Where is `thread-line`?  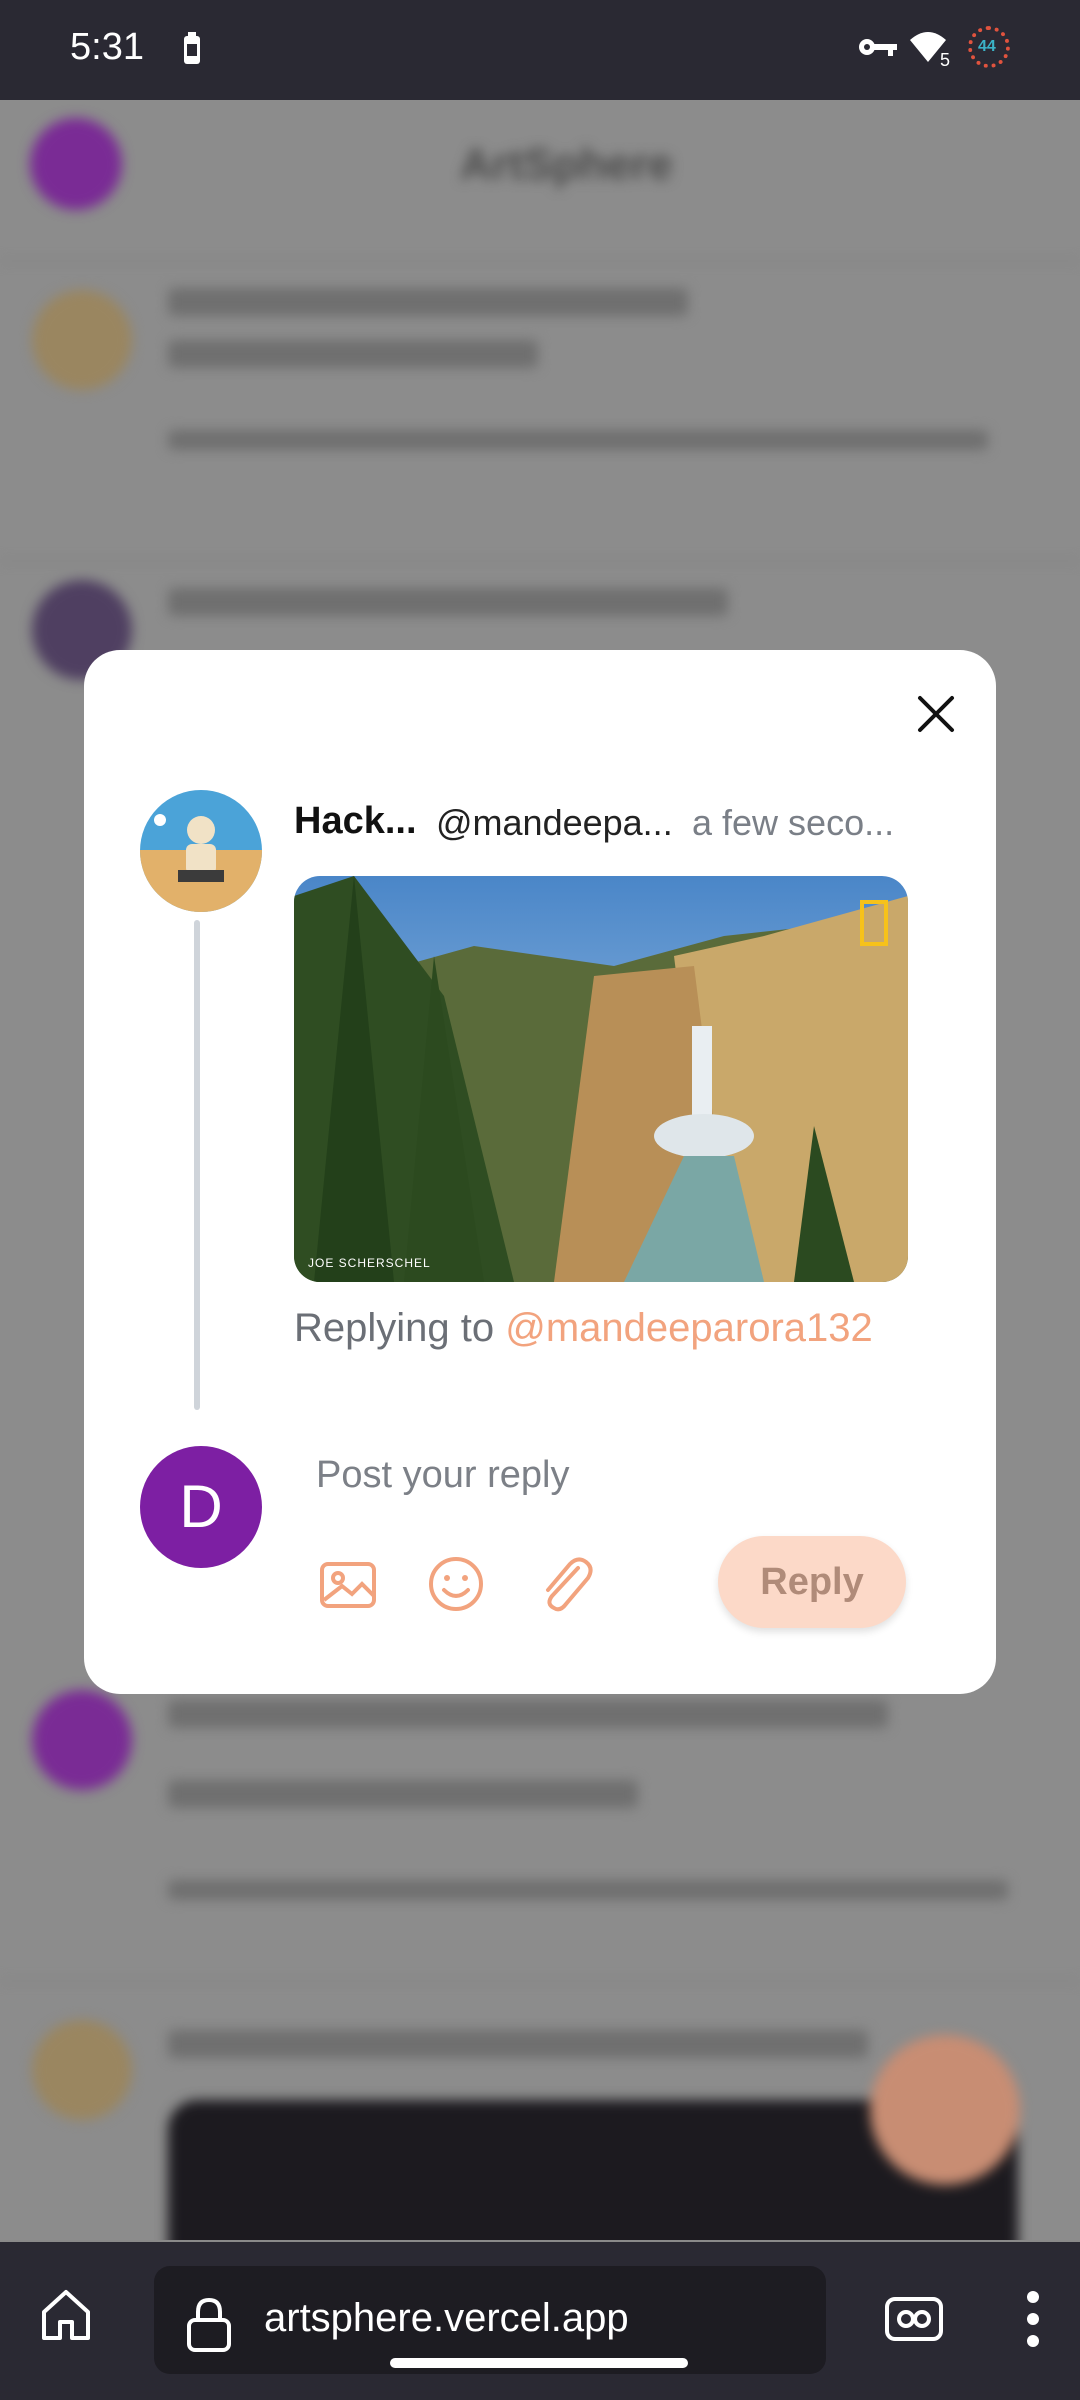 thread-line is located at coordinates (197, 1165).